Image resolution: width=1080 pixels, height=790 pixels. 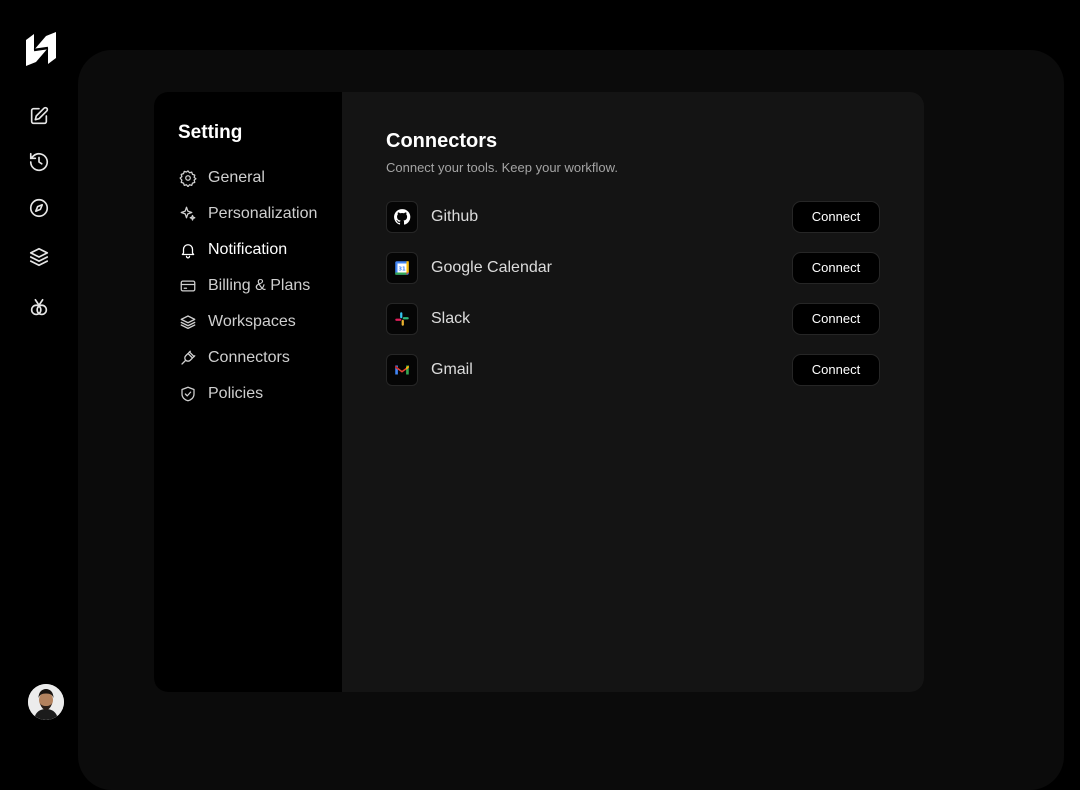 What do you see at coordinates (188, 250) in the screenshot?
I see `bell-icon` at bounding box center [188, 250].